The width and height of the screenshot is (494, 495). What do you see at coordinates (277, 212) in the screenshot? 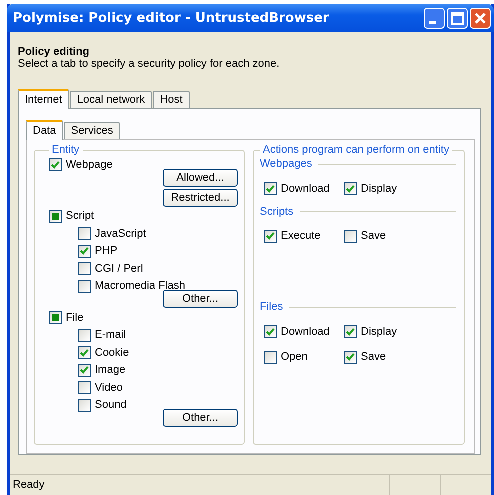
I see `section-title: Scripts` at bounding box center [277, 212].